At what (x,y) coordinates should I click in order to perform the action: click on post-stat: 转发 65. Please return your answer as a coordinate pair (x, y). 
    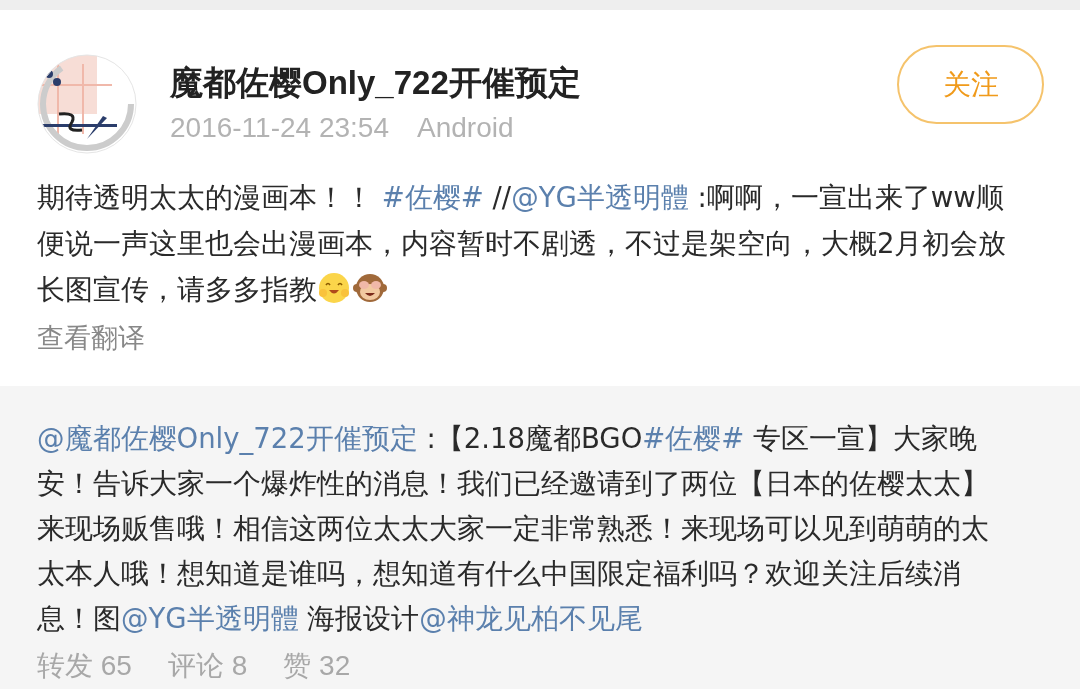
    Looking at the image, I should click on (84, 666).